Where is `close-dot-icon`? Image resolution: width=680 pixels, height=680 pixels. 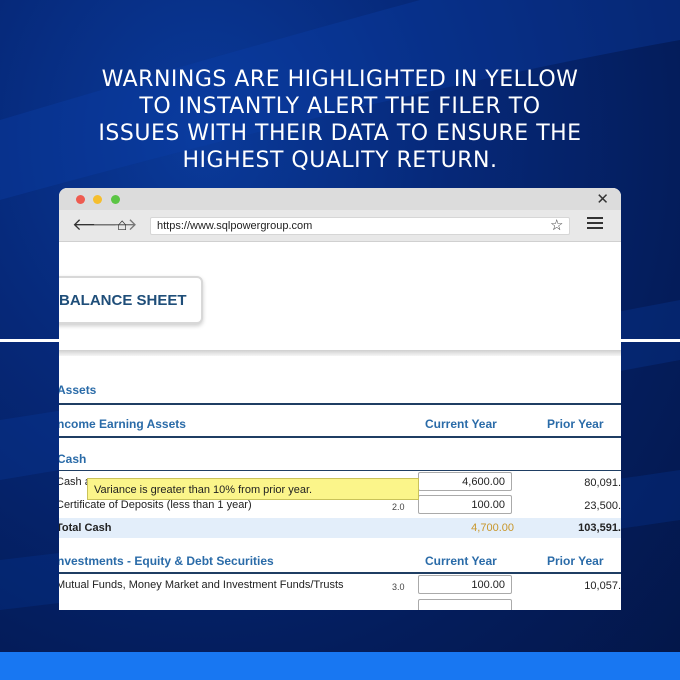 close-dot-icon is located at coordinates (80, 199).